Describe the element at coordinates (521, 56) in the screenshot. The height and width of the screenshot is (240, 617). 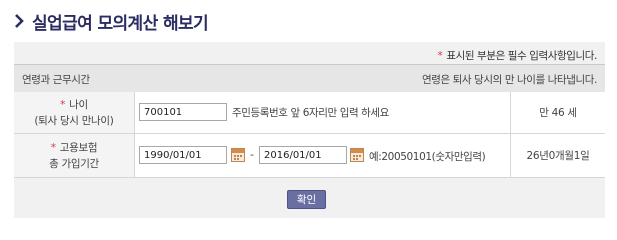
I see `required-note-text: 표시된 부분은 필수 입력사항입니다.` at that location.